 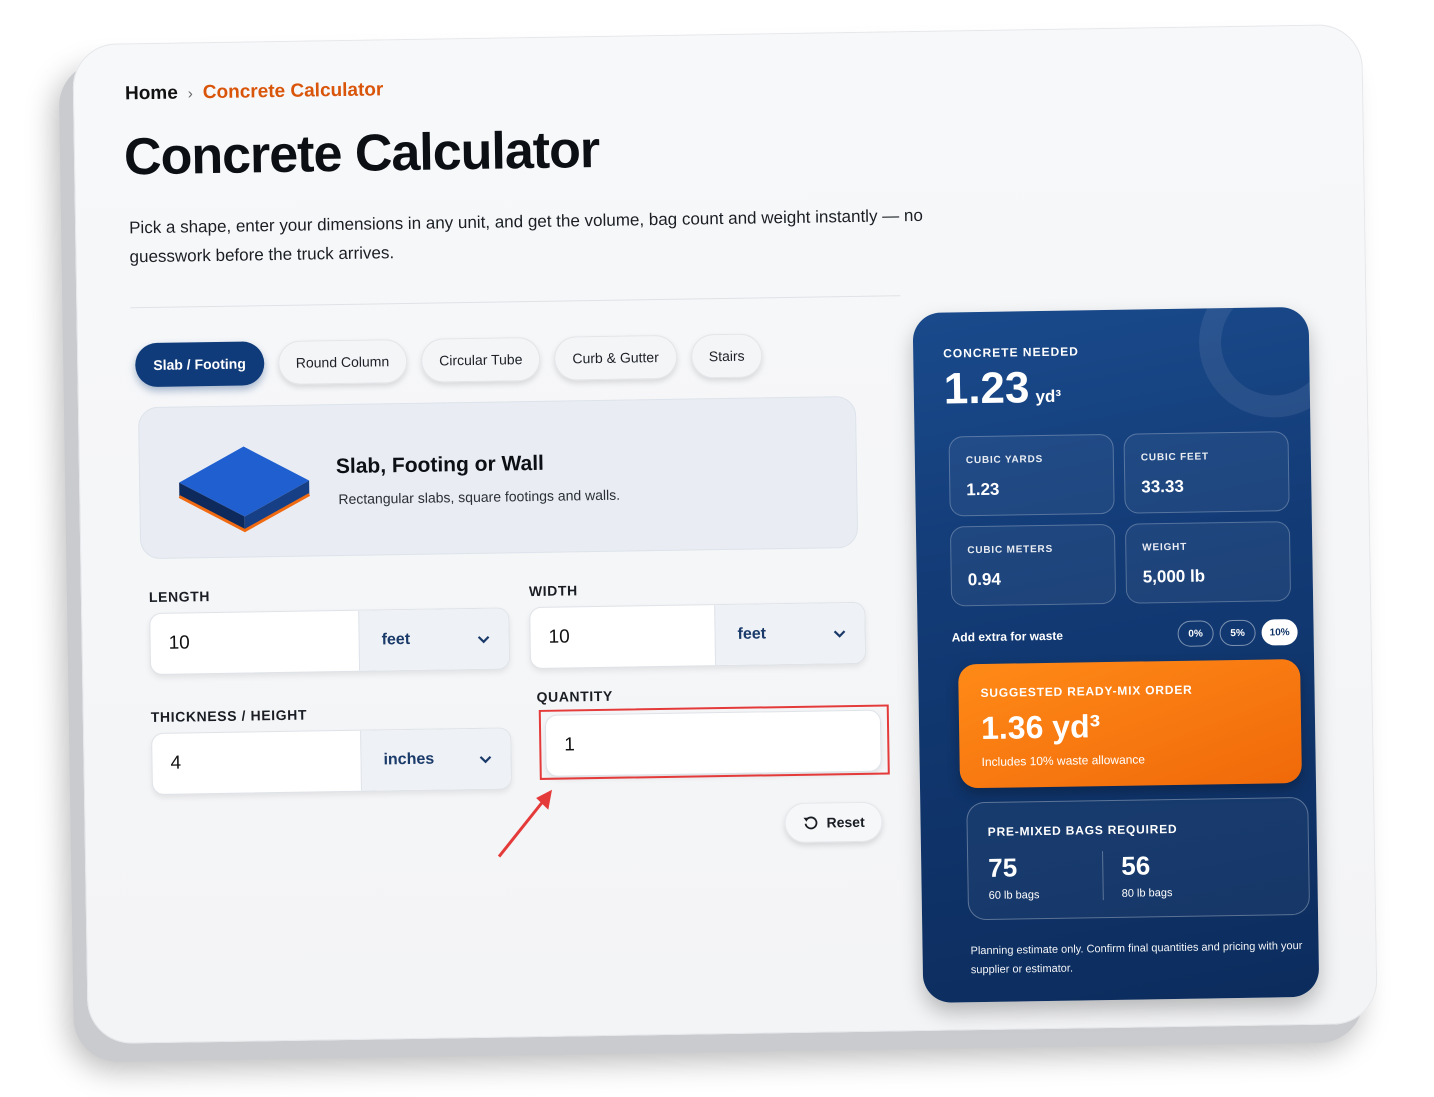 I want to click on bag-80lb: 56 80 lb bags, so click(x=1159, y=875).